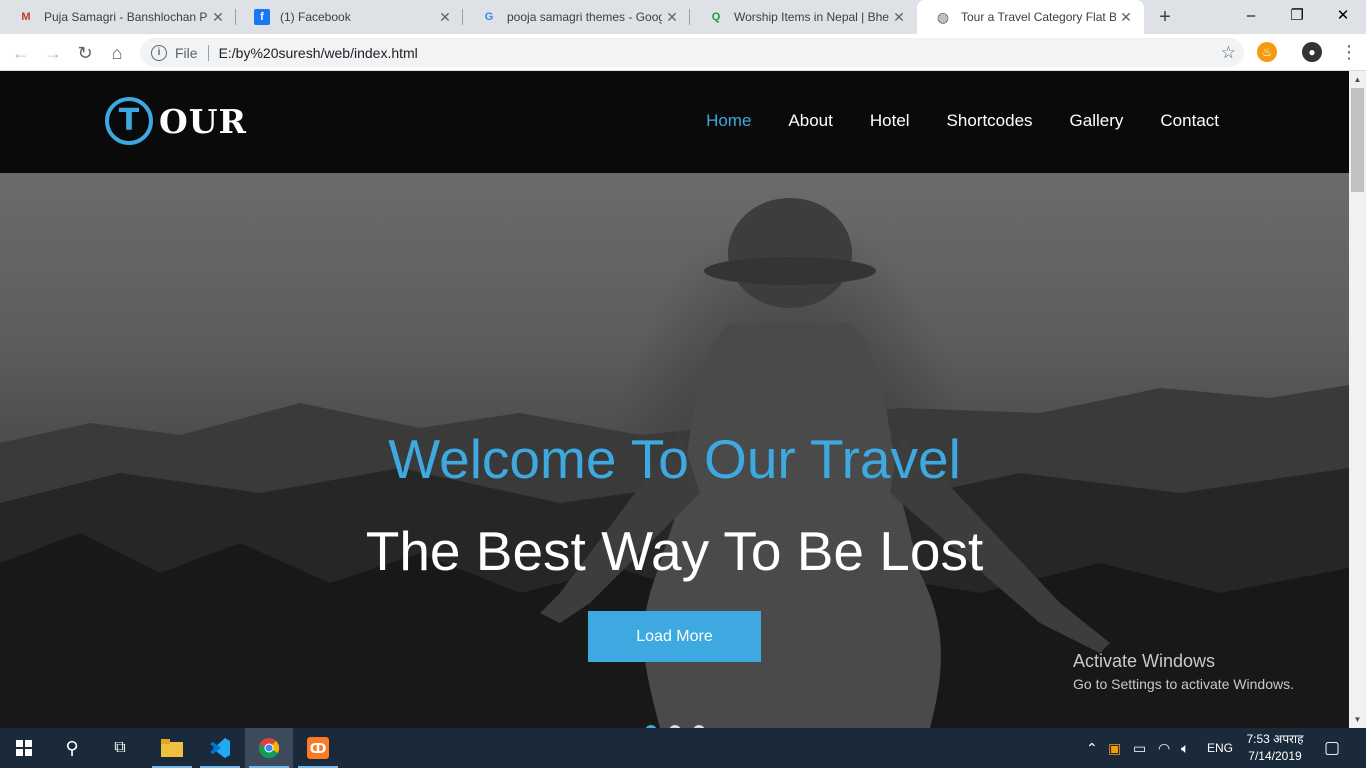 Image resolution: width=1366 pixels, height=768 pixels. What do you see at coordinates (728, 121) in the screenshot?
I see `nav-home: Home` at bounding box center [728, 121].